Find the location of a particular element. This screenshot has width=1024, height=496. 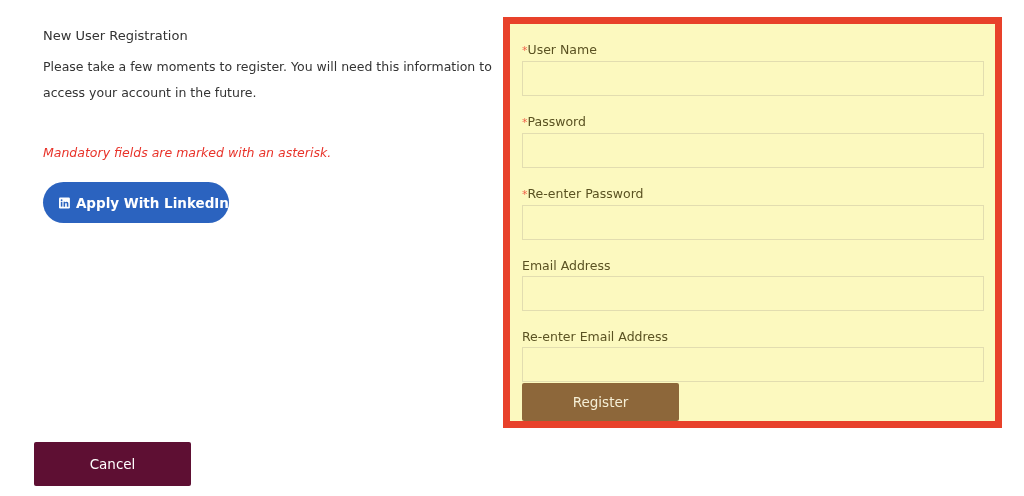

field-label: Re-enter Email Address is located at coordinates (596, 337).